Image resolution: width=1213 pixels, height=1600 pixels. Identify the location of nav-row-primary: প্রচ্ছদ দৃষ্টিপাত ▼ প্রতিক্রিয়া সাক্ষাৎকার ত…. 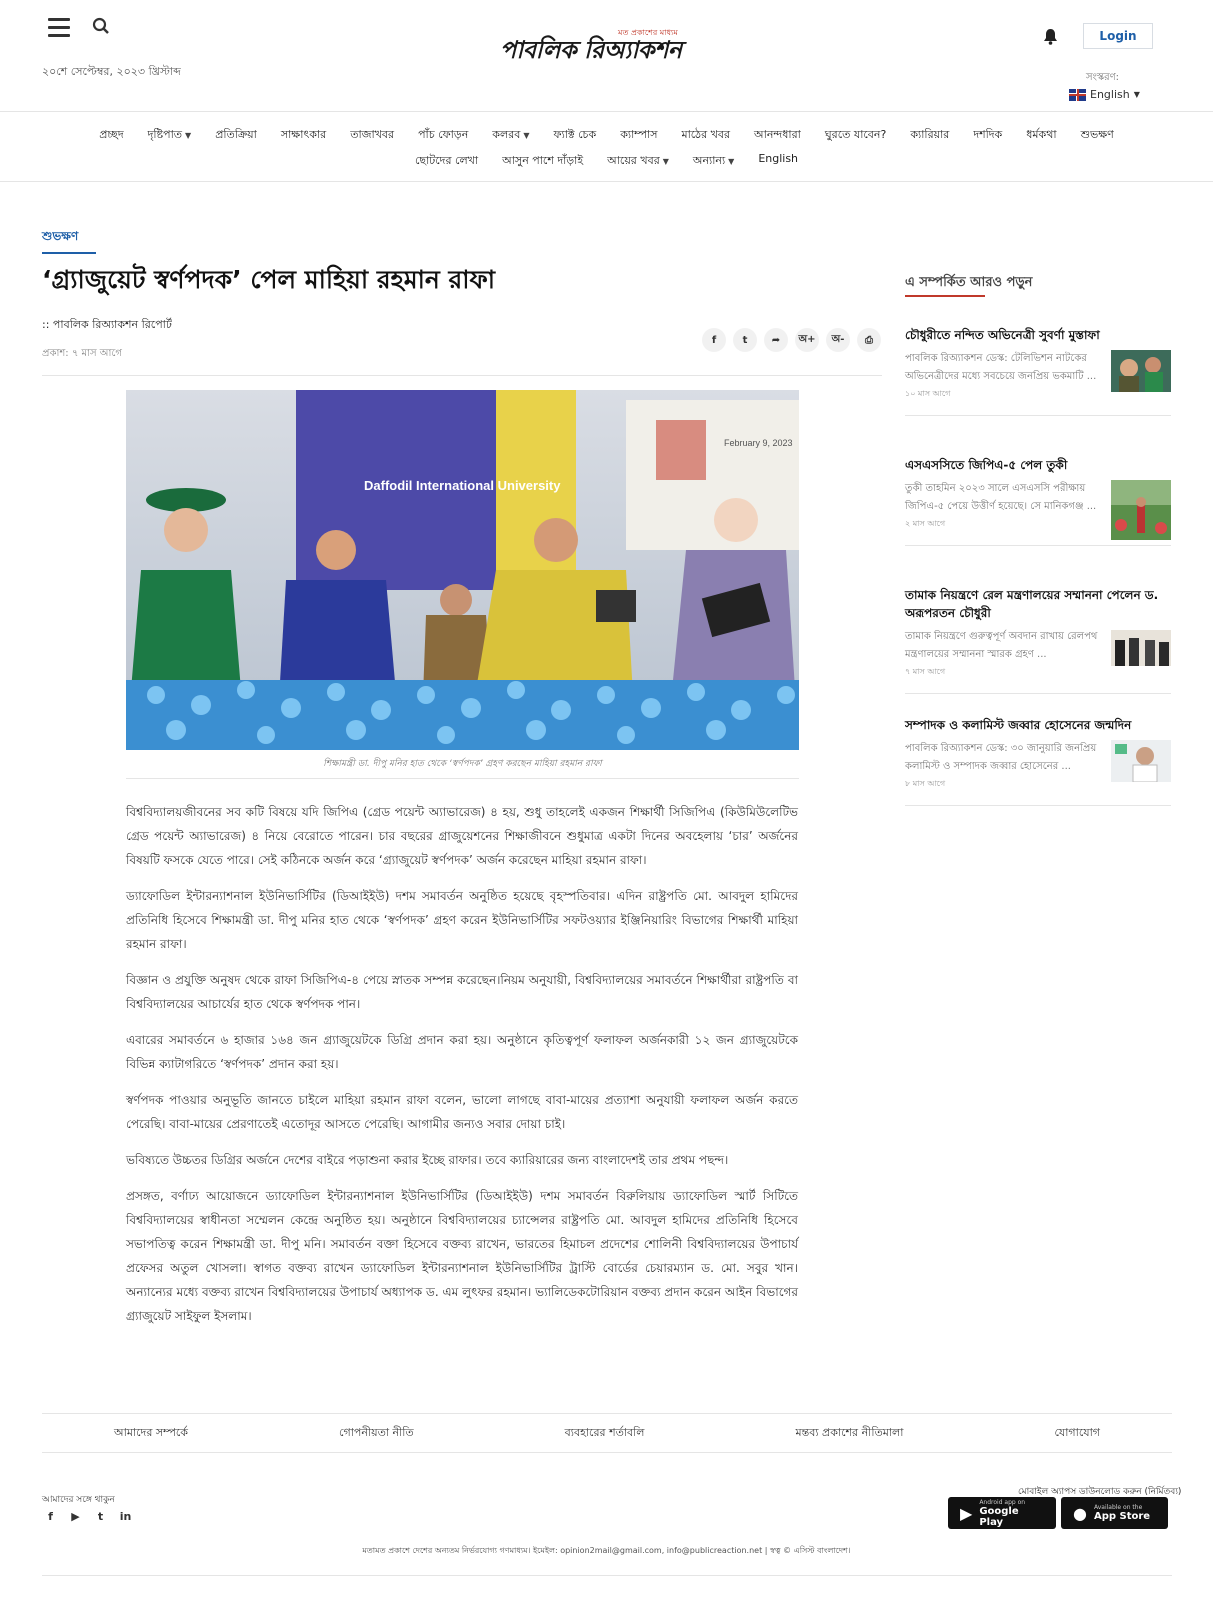
(606, 135).